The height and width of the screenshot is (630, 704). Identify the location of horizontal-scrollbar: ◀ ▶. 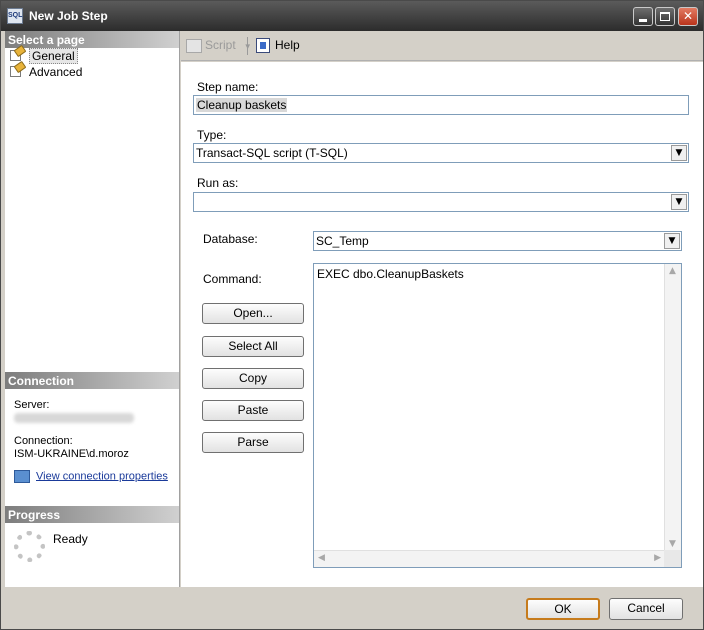
(489, 558).